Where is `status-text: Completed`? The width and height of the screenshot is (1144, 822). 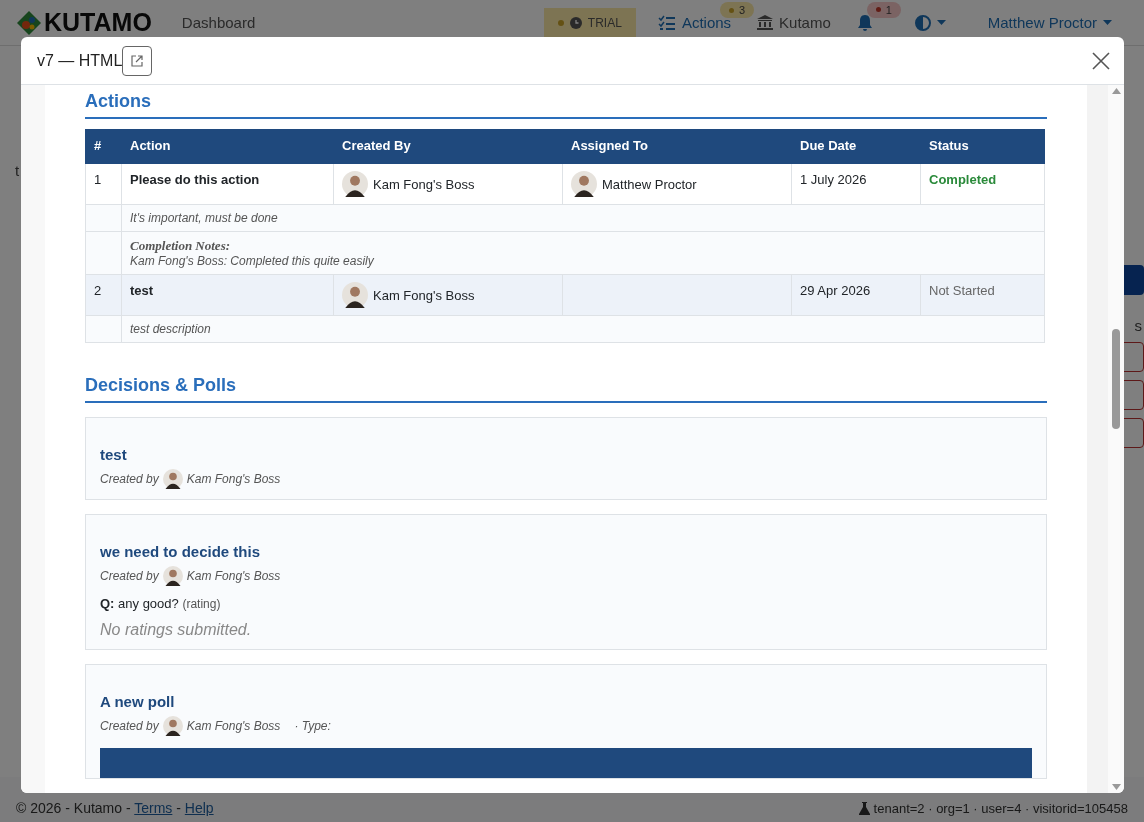 status-text: Completed is located at coordinates (982, 184).